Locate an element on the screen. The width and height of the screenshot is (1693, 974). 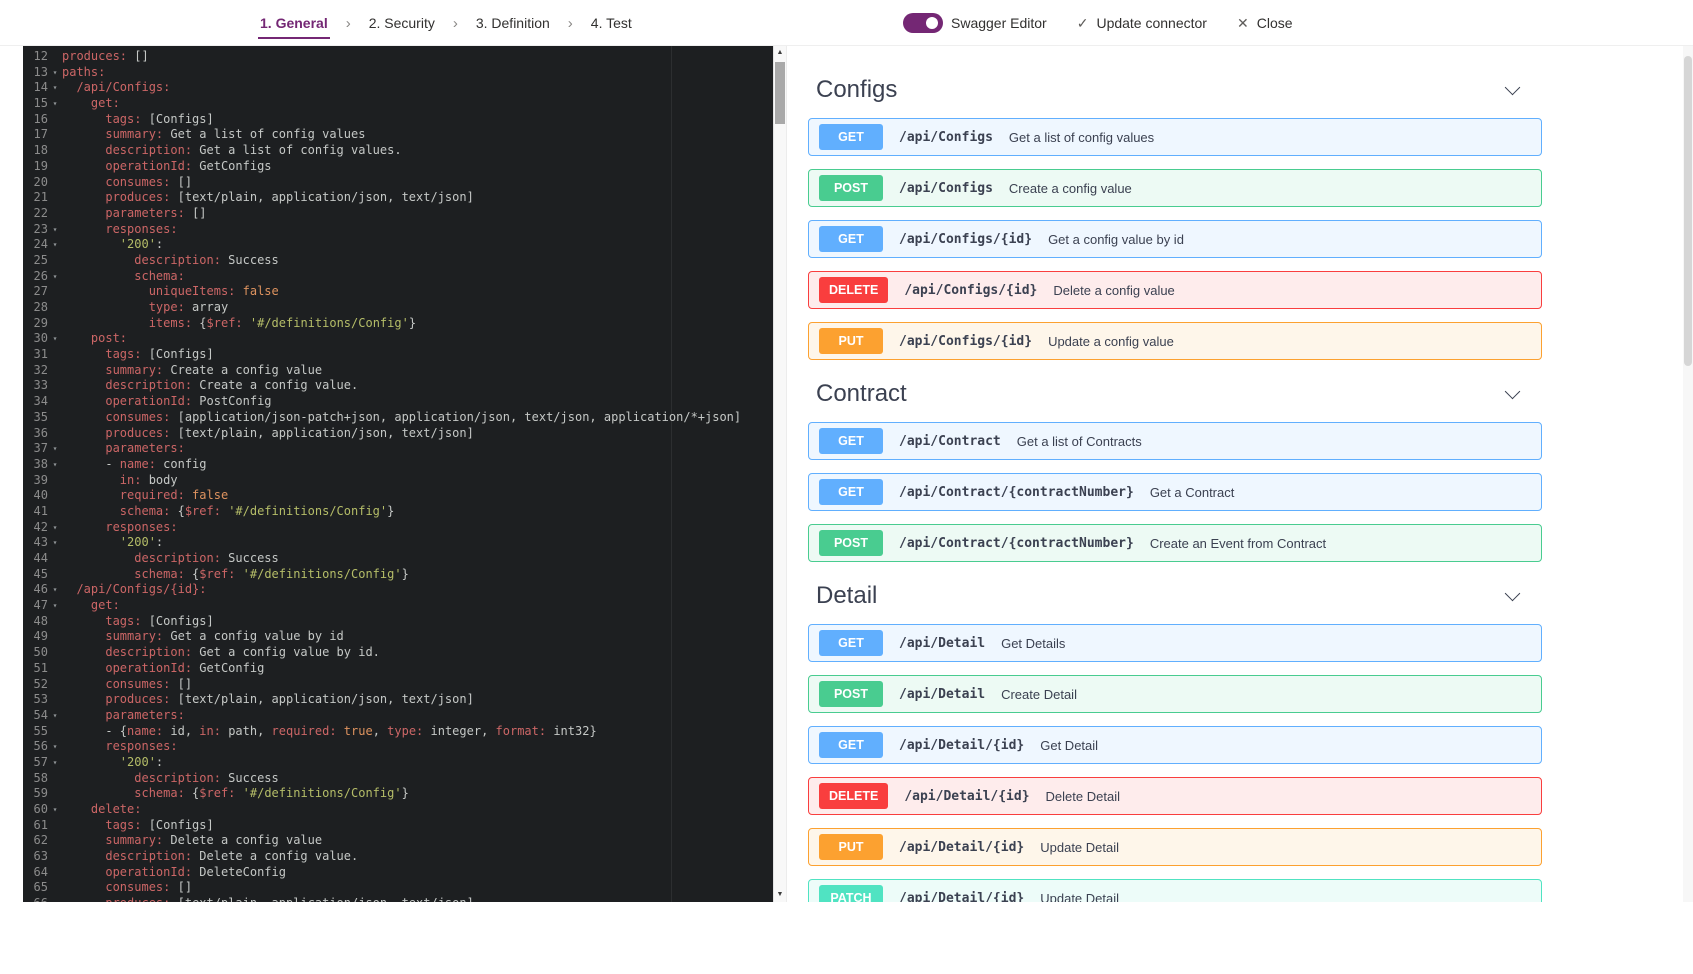
code-line: 64 operationId: DeleteConfig is located at coordinates (398, 873).